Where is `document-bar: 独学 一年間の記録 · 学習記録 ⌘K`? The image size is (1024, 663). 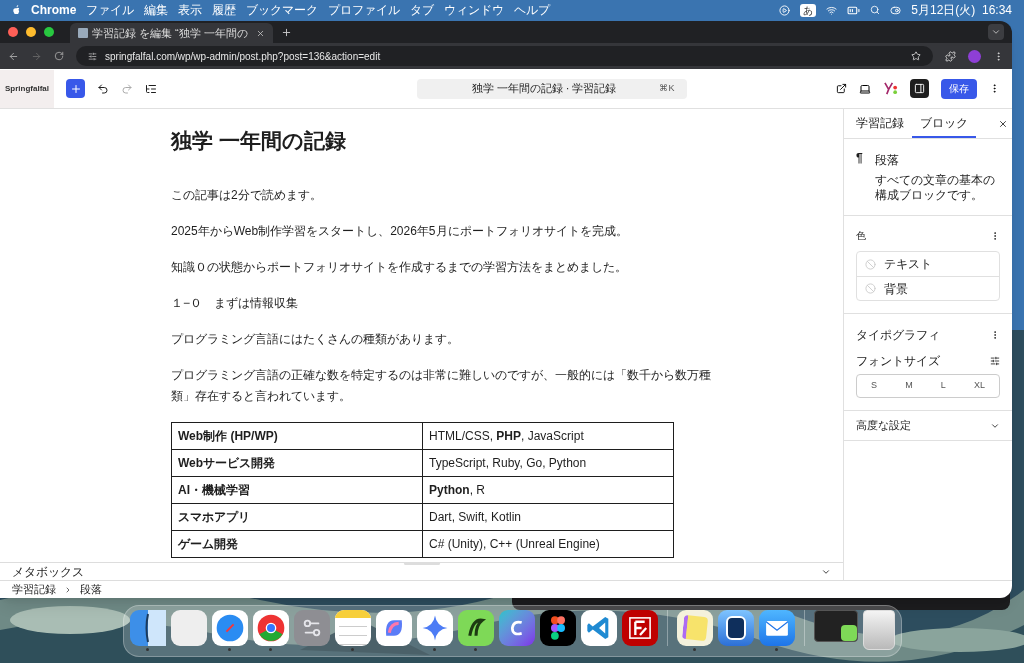
document-bar: 独学 一年間の記録 · 学習記録 ⌘K is located at coordinates (551, 88).